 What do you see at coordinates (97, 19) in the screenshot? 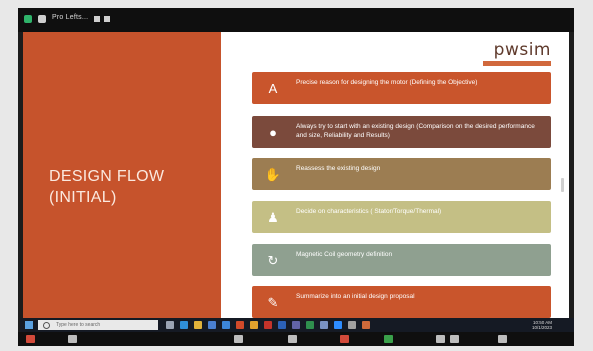
I see `minimize-icon` at bounding box center [97, 19].